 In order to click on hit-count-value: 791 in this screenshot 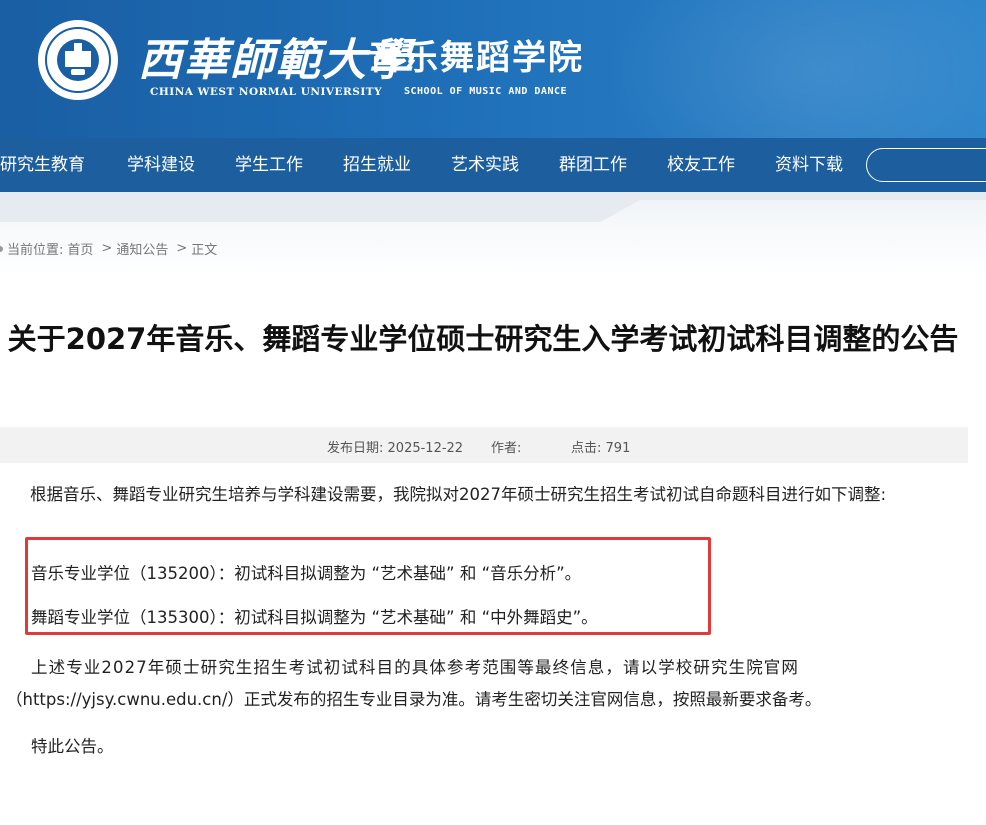, I will do `click(618, 448)`.